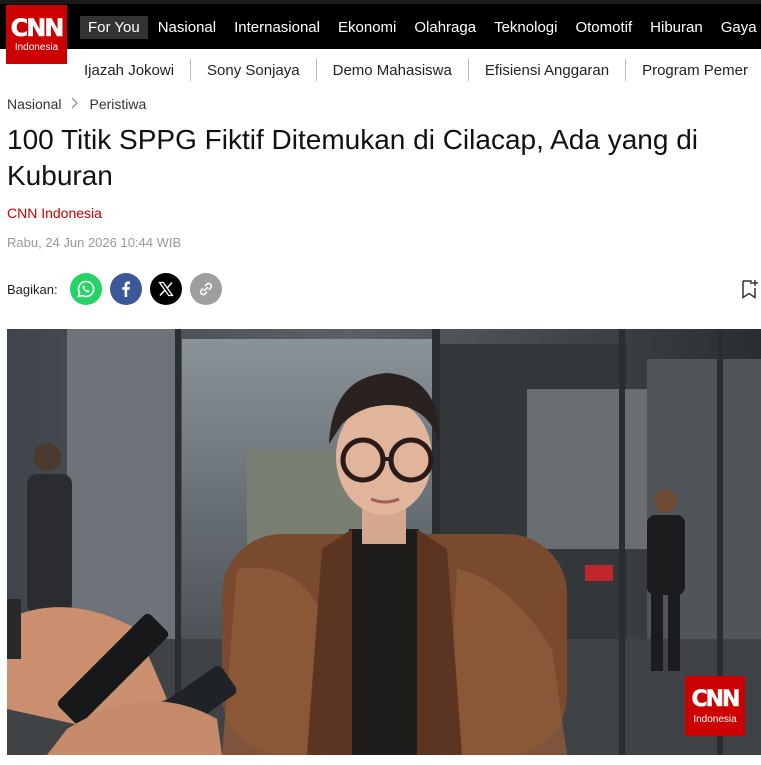 The width and height of the screenshot is (761, 765). I want to click on share-bar: Bagikan:, so click(118, 289).